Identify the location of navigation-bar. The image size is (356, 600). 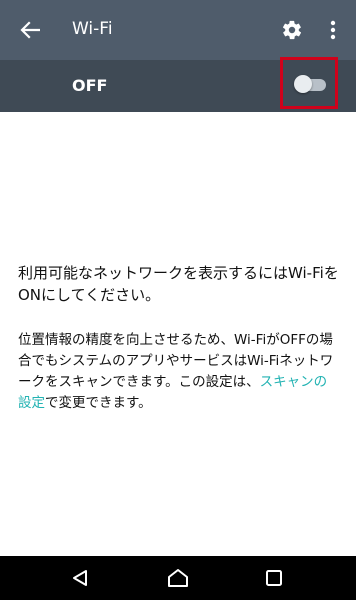
(178, 578).